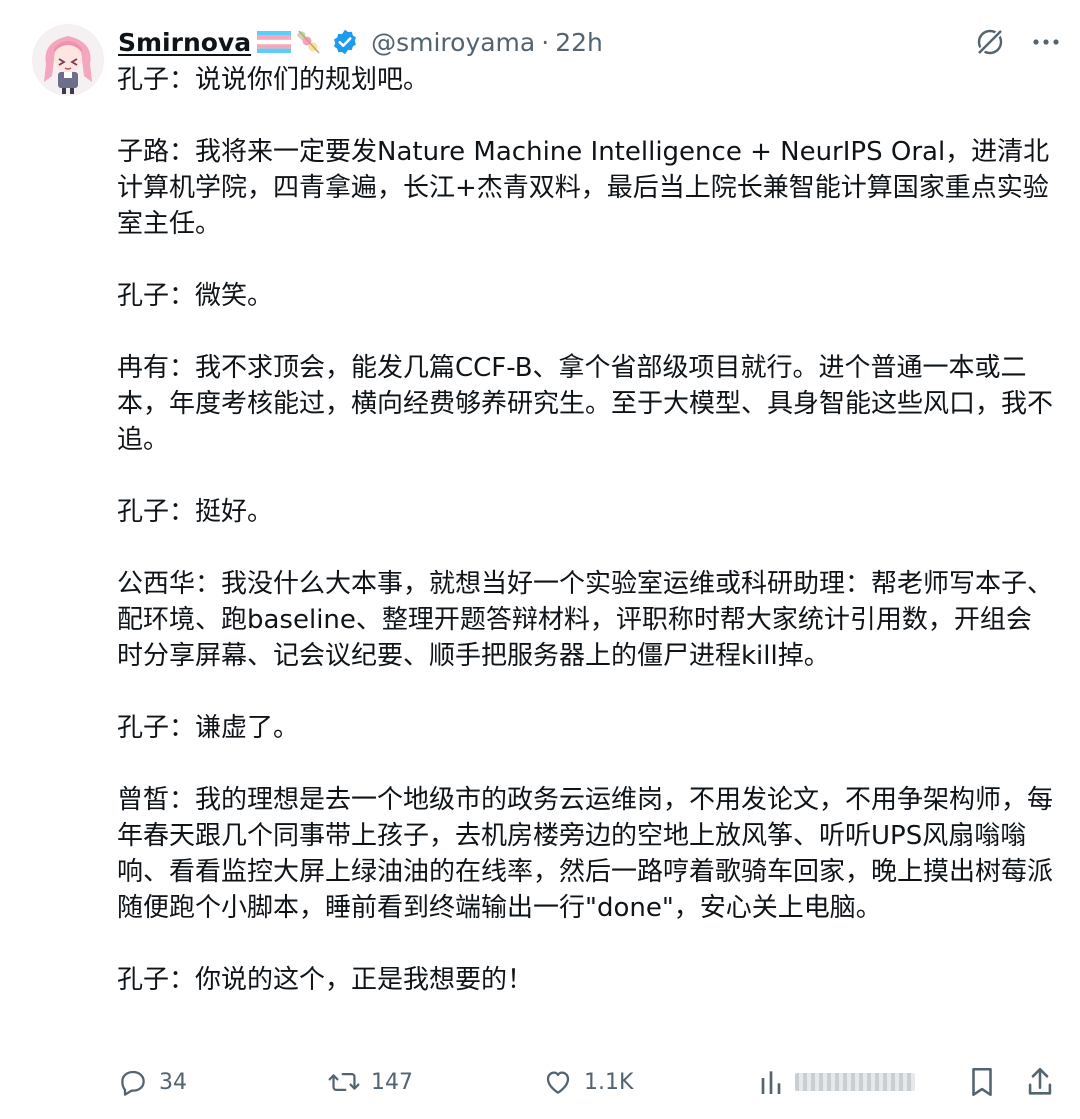  What do you see at coordinates (982, 1082) in the screenshot?
I see `bookmark-icon` at bounding box center [982, 1082].